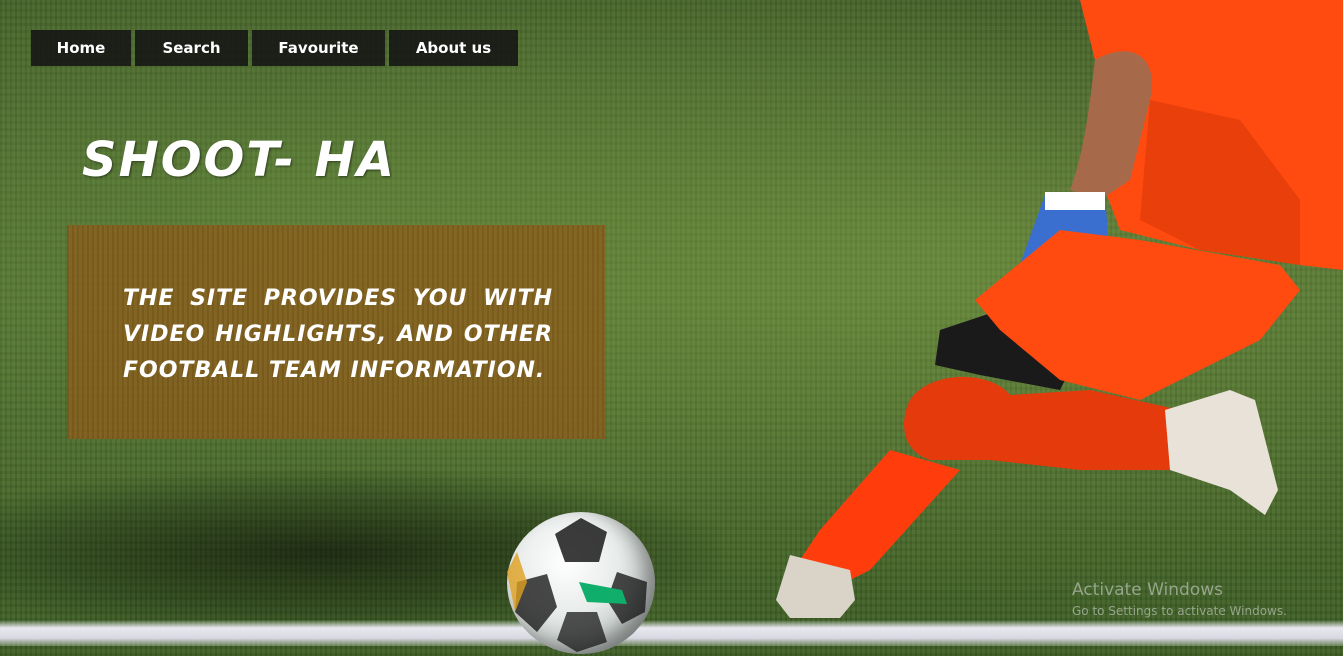 The height and width of the screenshot is (656, 1343). I want to click on watermark-subtitle: Go to Settings to activate Windows., so click(1179, 611).